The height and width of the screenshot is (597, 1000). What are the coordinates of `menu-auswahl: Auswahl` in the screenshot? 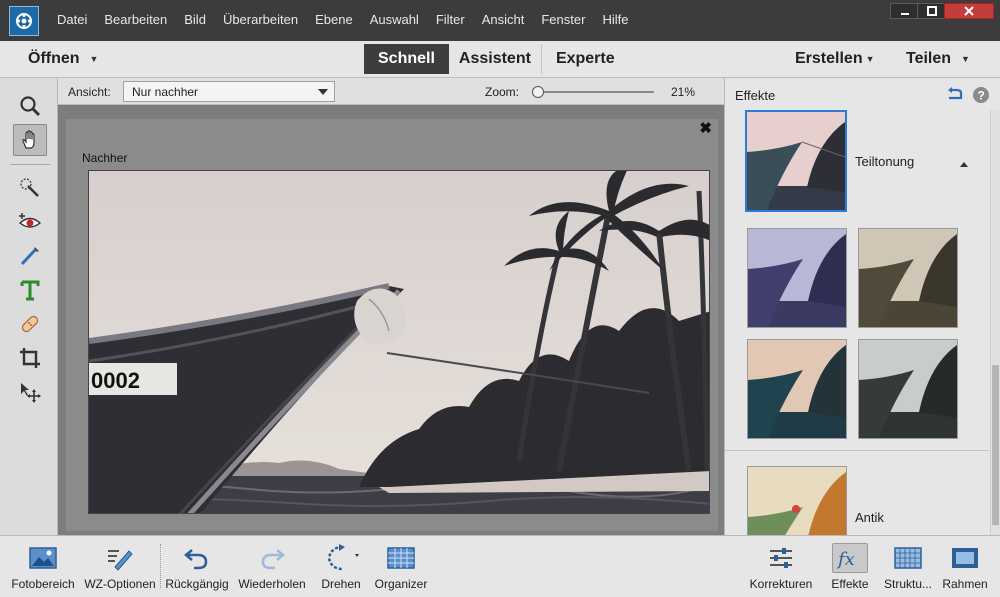 It's located at (394, 19).